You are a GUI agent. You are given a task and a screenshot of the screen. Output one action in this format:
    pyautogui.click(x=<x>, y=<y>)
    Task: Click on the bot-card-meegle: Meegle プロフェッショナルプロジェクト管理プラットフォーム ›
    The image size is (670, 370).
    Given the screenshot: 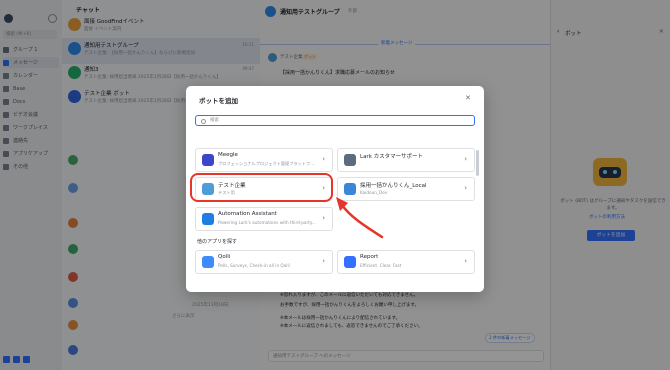 What is the action you would take?
    pyautogui.click(x=264, y=160)
    